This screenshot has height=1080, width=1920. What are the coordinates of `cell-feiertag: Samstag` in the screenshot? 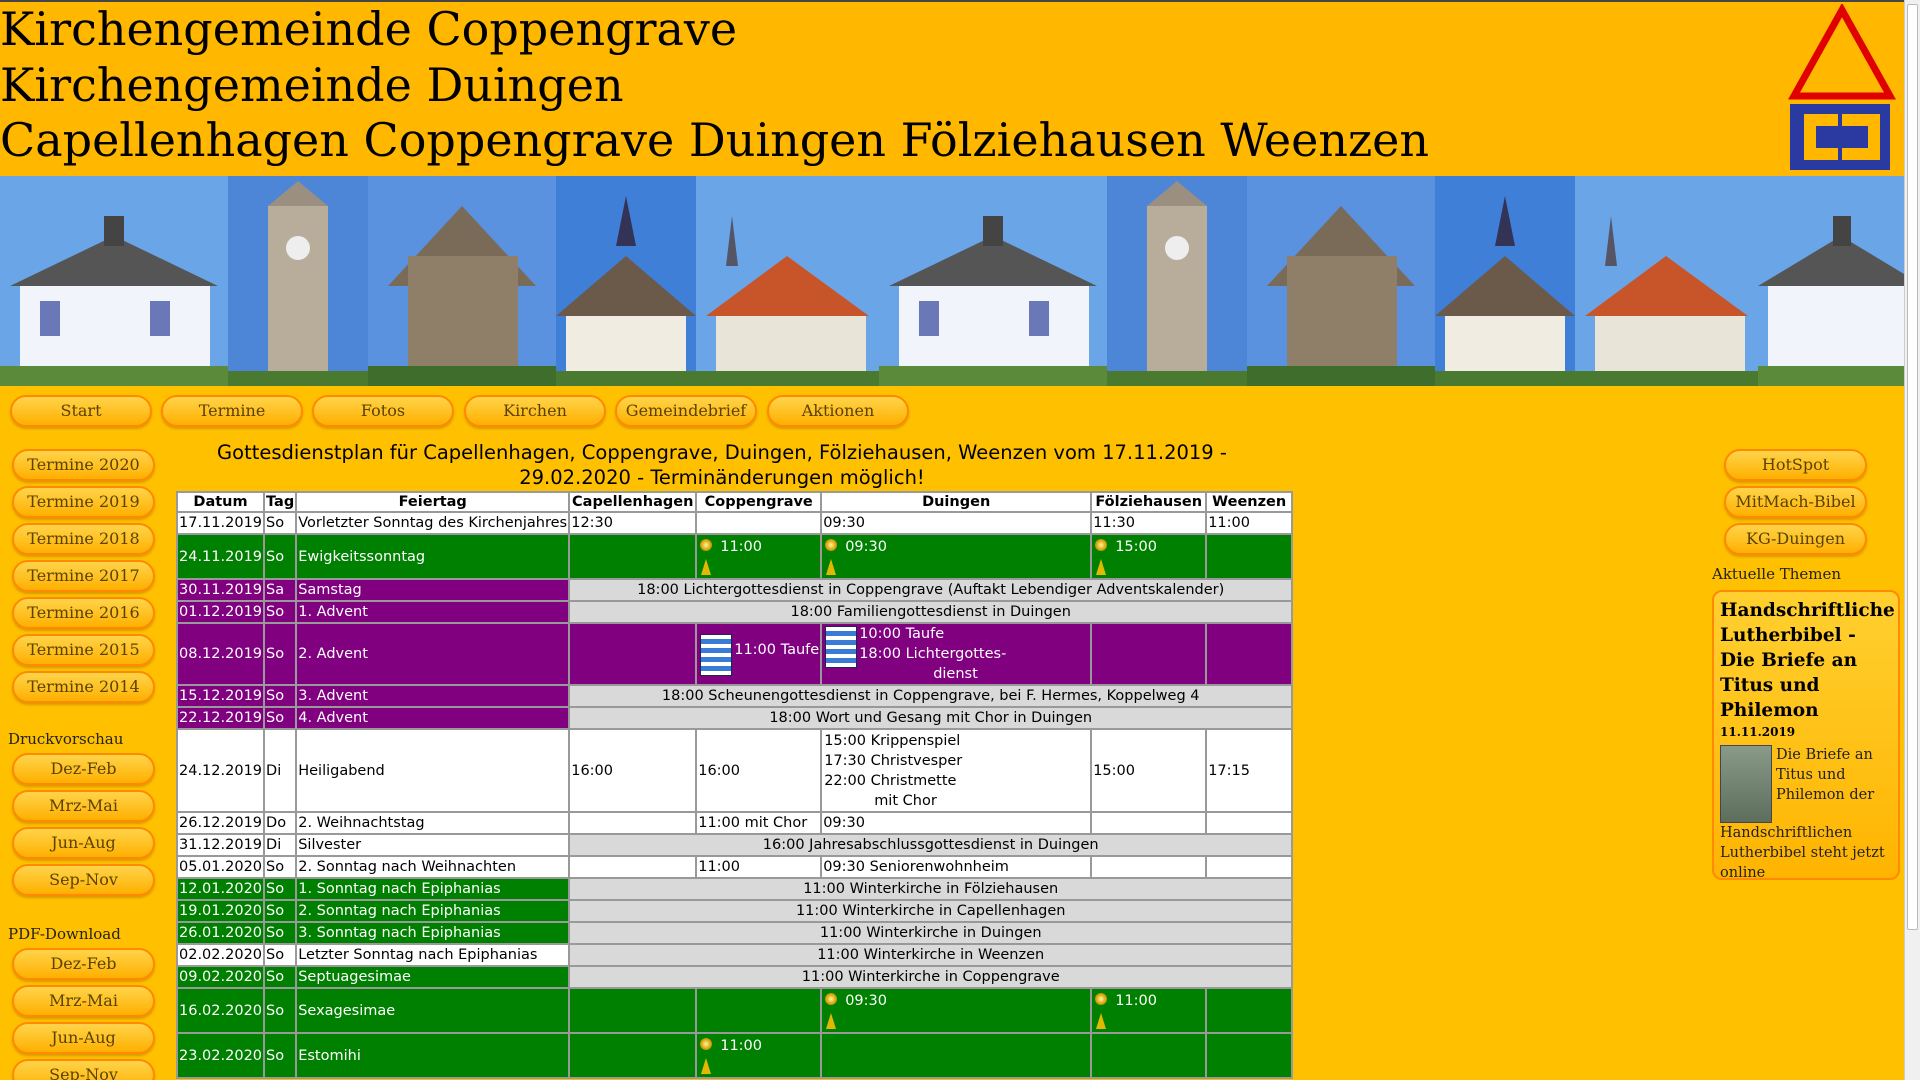 It's located at (433, 590).